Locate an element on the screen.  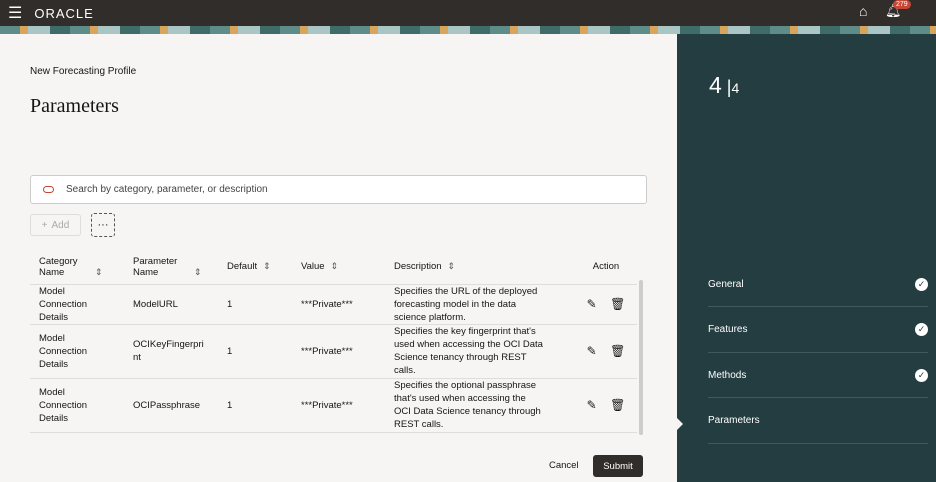
hamburger-icon: ☰ is located at coordinates (15, 13).